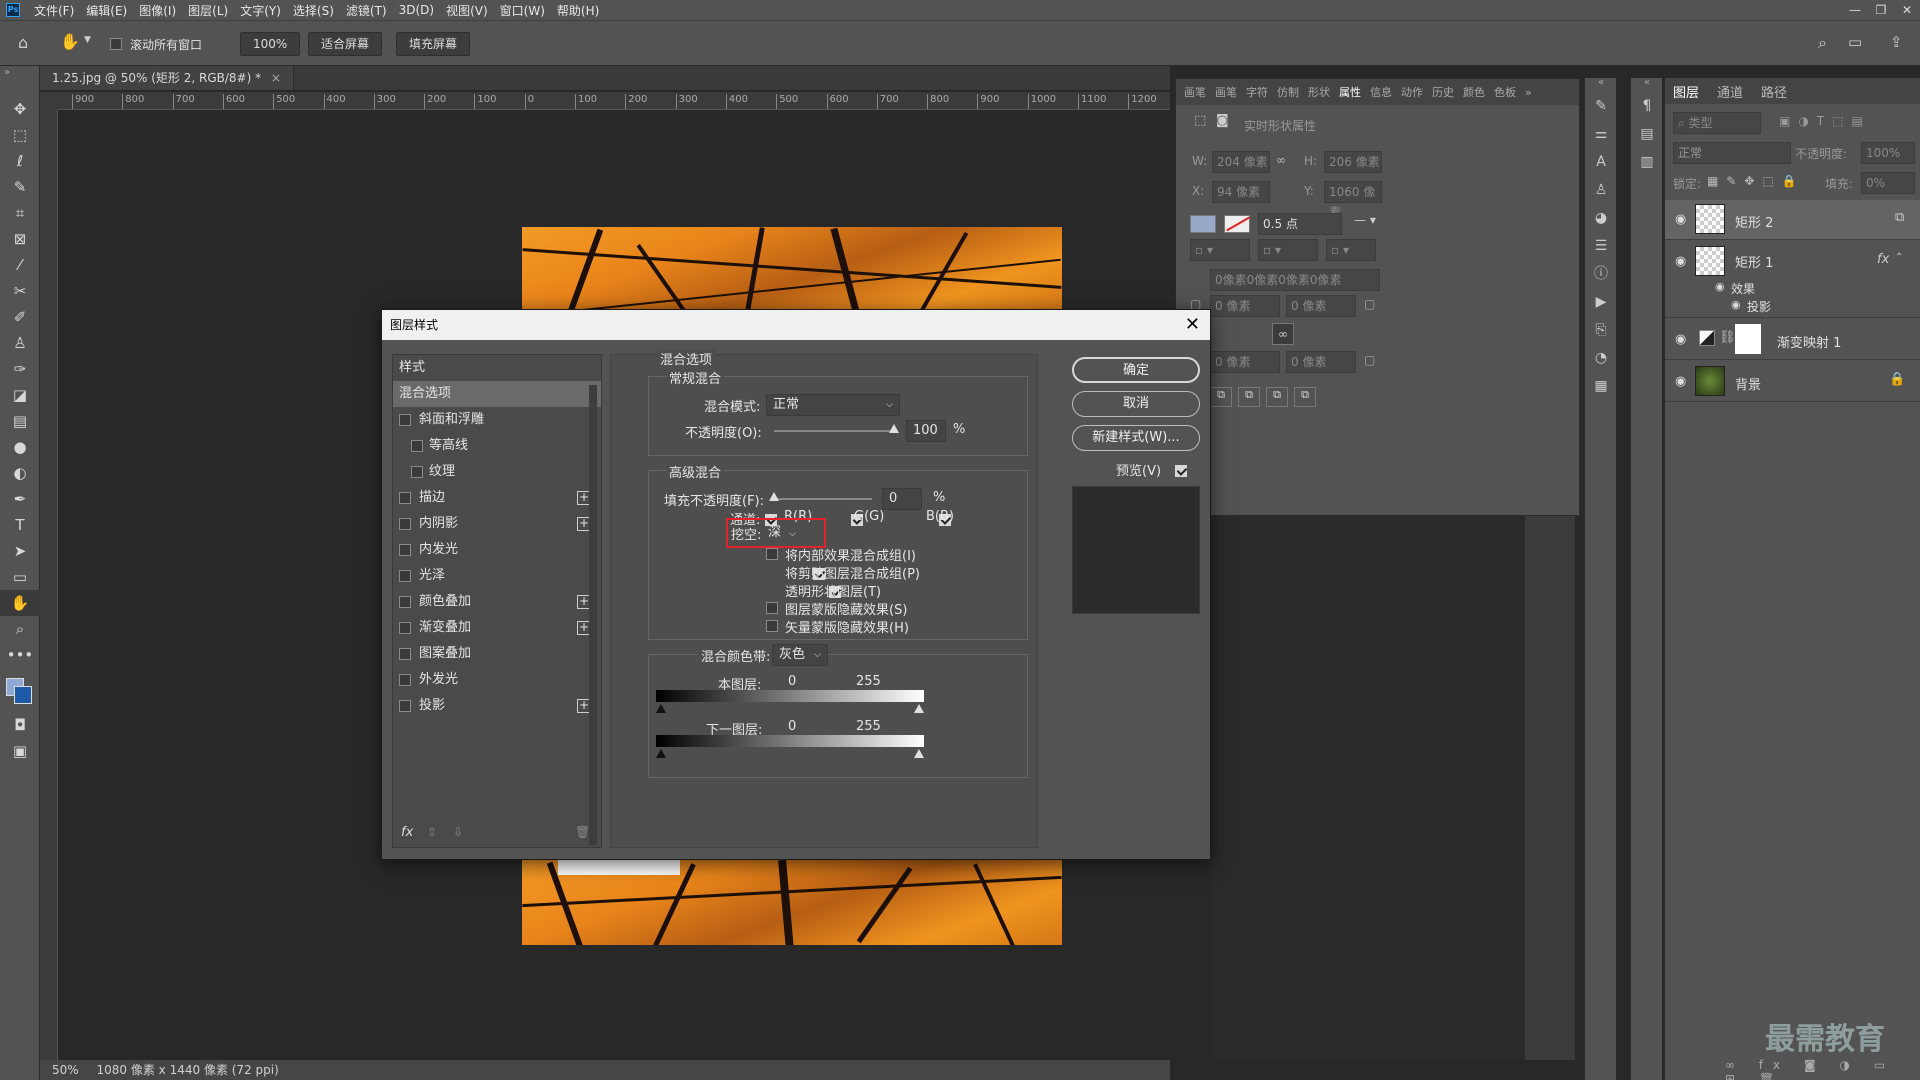  What do you see at coordinates (1756, 181) in the screenshot?
I see `lock-icons: ▦✎✥⬚🔒` at bounding box center [1756, 181].